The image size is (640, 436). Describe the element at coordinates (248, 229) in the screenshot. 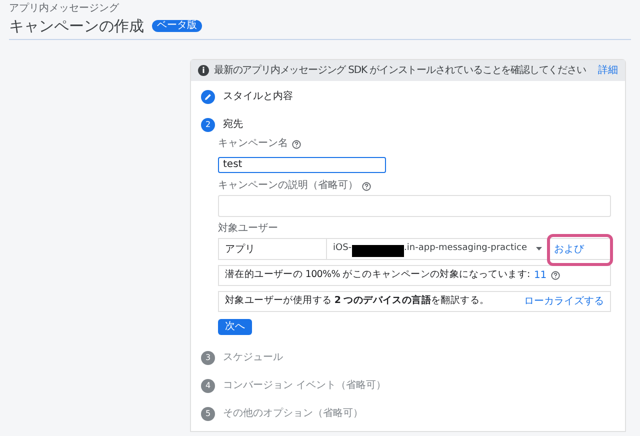

I see `field-label: 対象ユーザー` at that location.